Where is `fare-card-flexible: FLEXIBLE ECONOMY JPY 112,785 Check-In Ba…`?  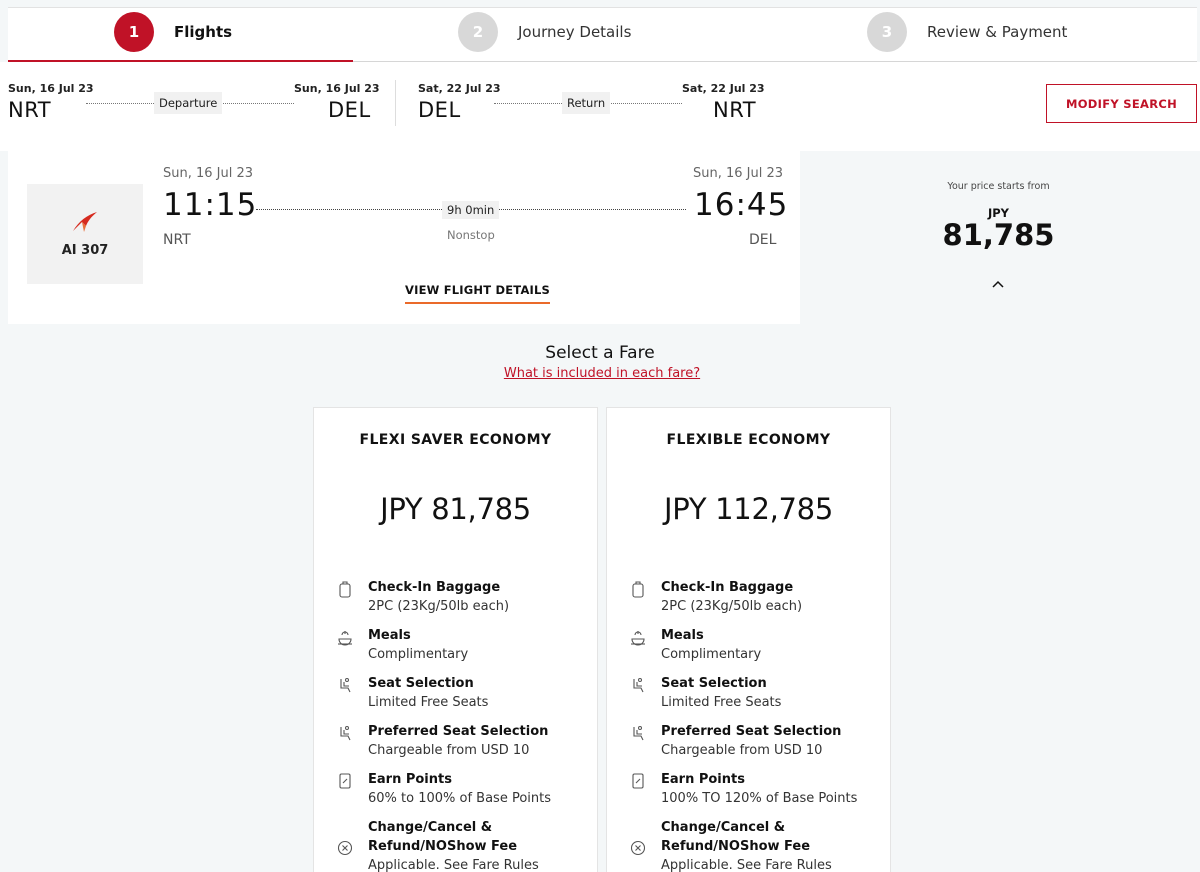 fare-card-flexible: FLEXIBLE ECONOMY JPY 112,785 Check-In Ba… is located at coordinates (748, 639).